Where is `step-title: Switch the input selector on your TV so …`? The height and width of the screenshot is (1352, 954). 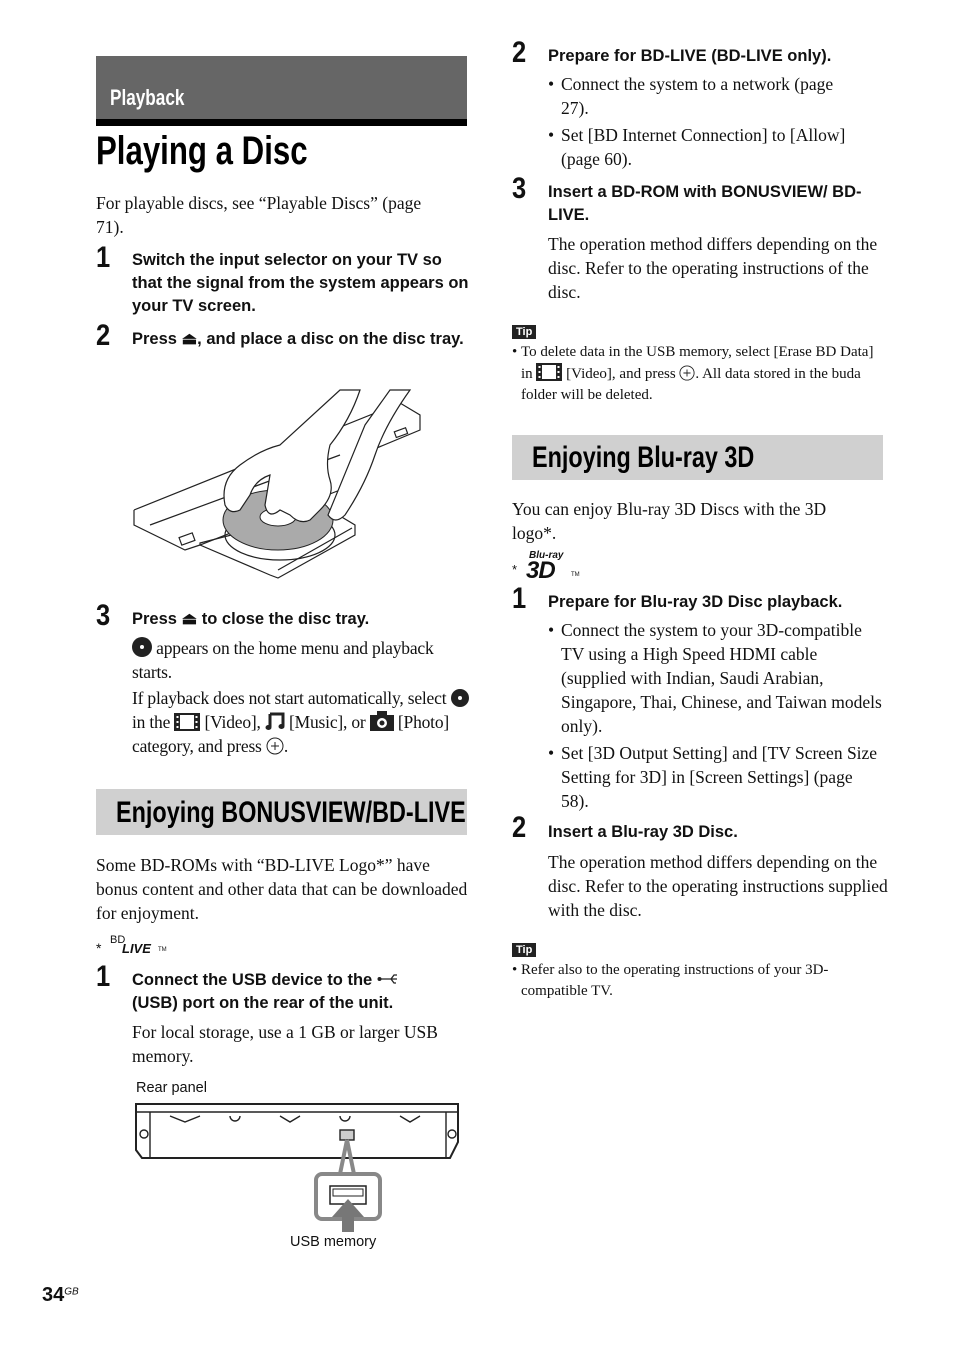
step-title: Switch the input selector on your TV so … is located at coordinates (300, 283).